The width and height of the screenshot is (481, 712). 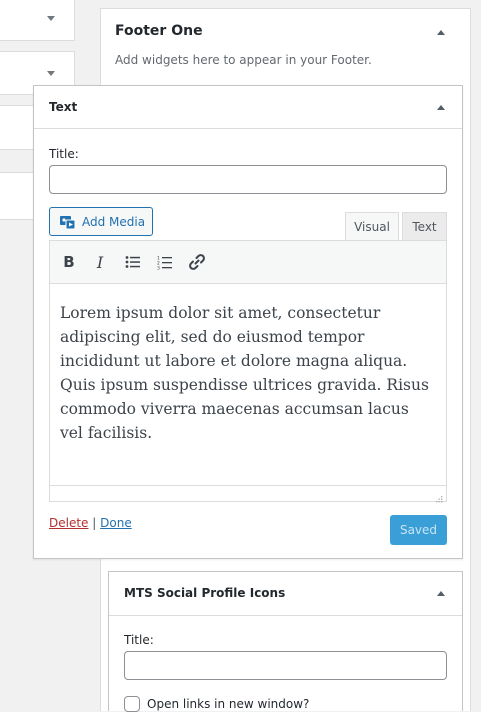 I want to click on resize-handle-icon, so click(x=438, y=498).